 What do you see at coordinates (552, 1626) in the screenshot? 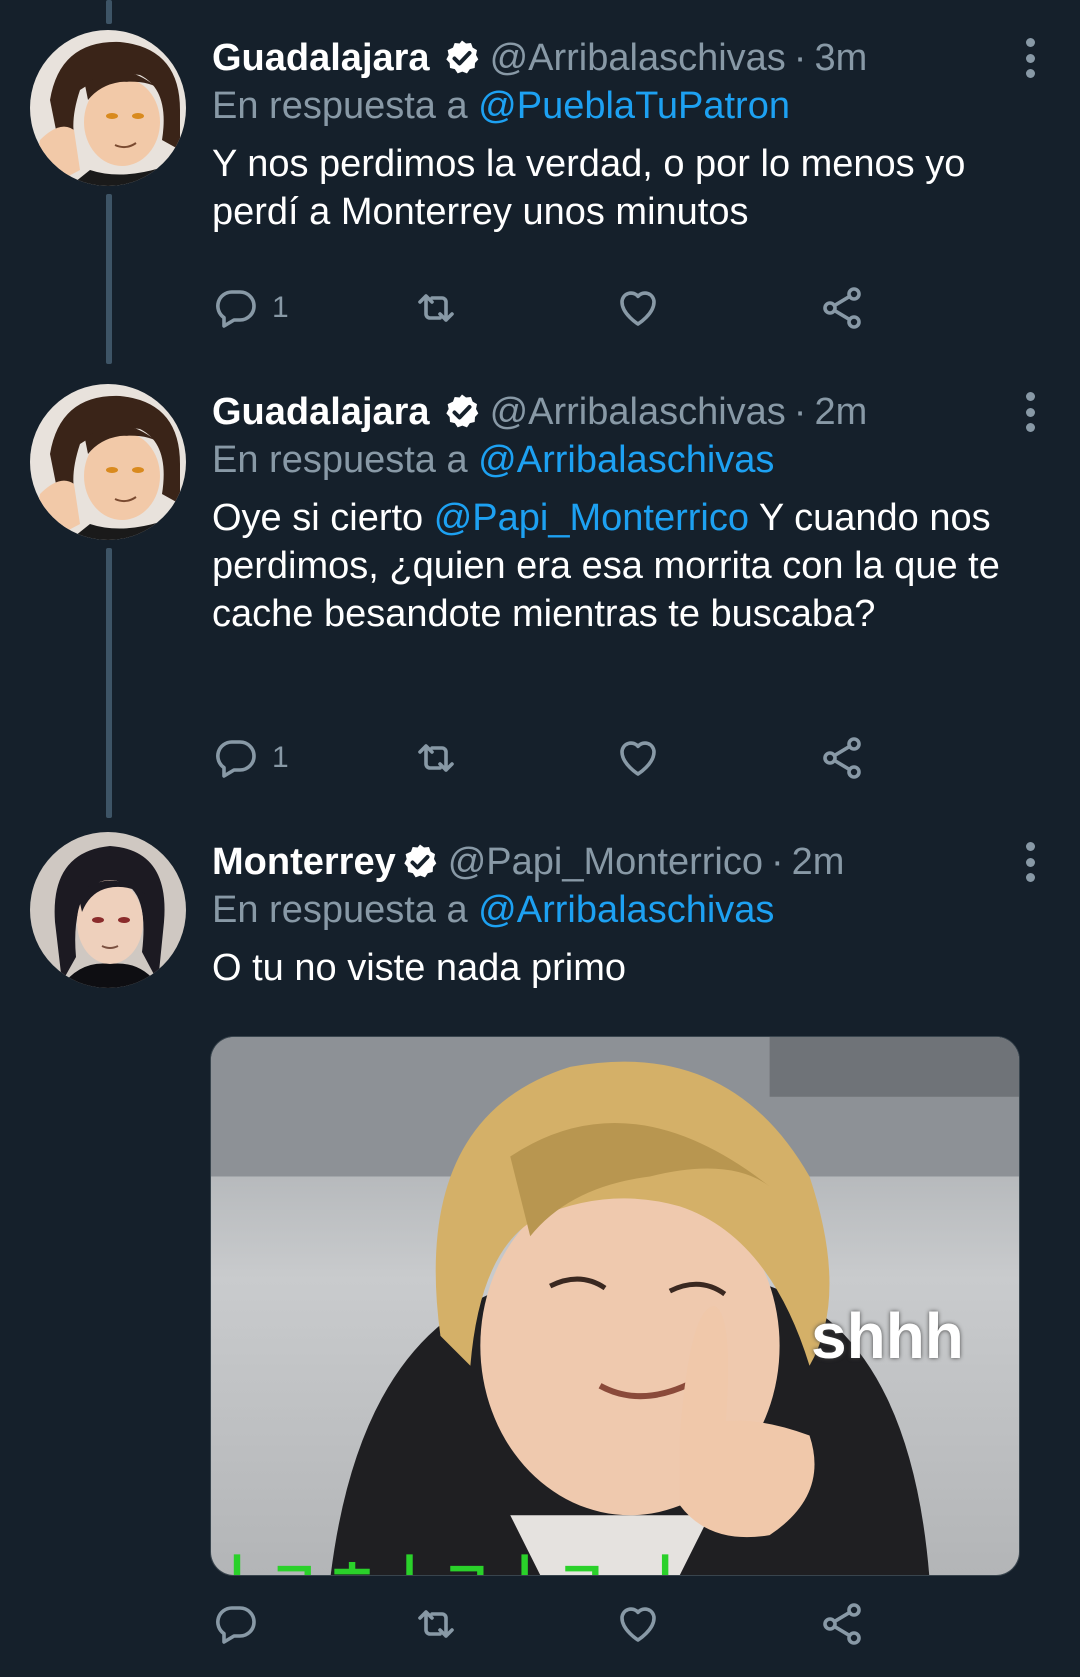
I see `tweet-actions` at bounding box center [552, 1626].